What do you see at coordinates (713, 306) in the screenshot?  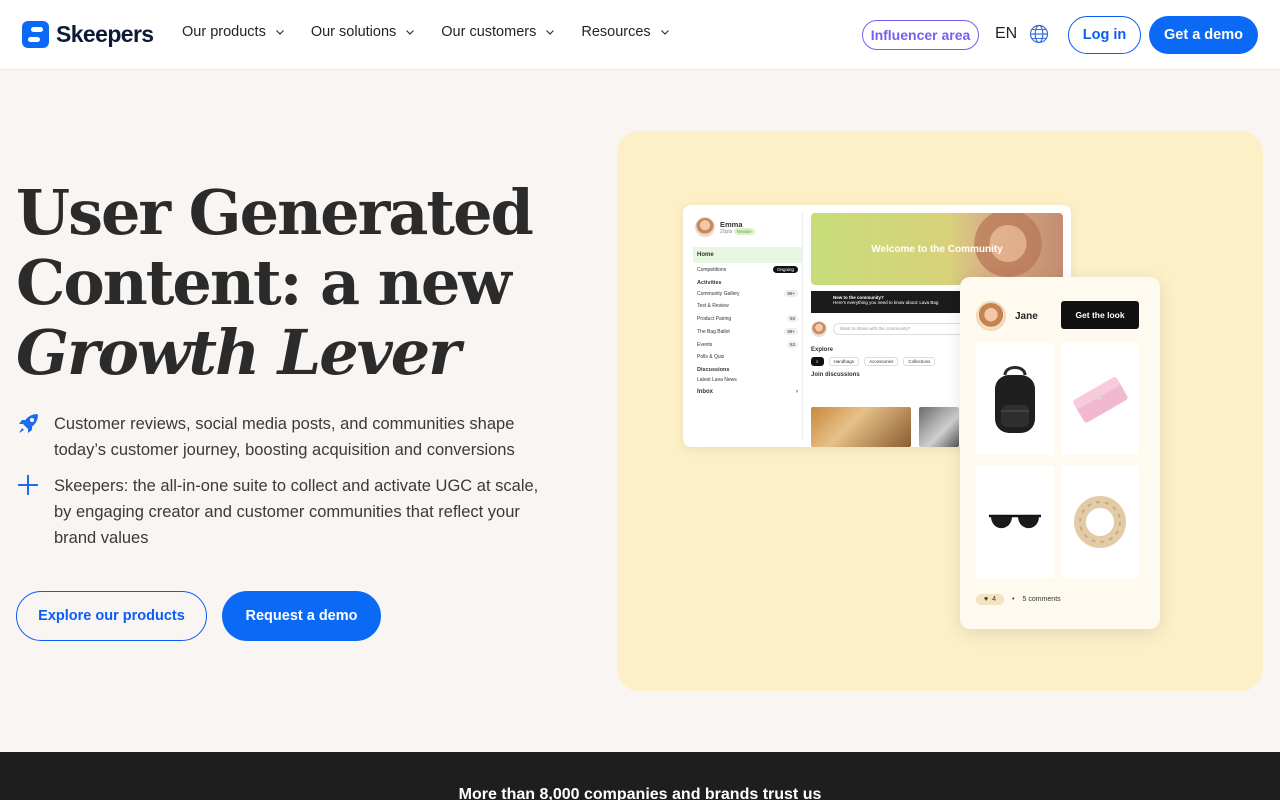 I see `sidebar-item-label: Test & Review` at bounding box center [713, 306].